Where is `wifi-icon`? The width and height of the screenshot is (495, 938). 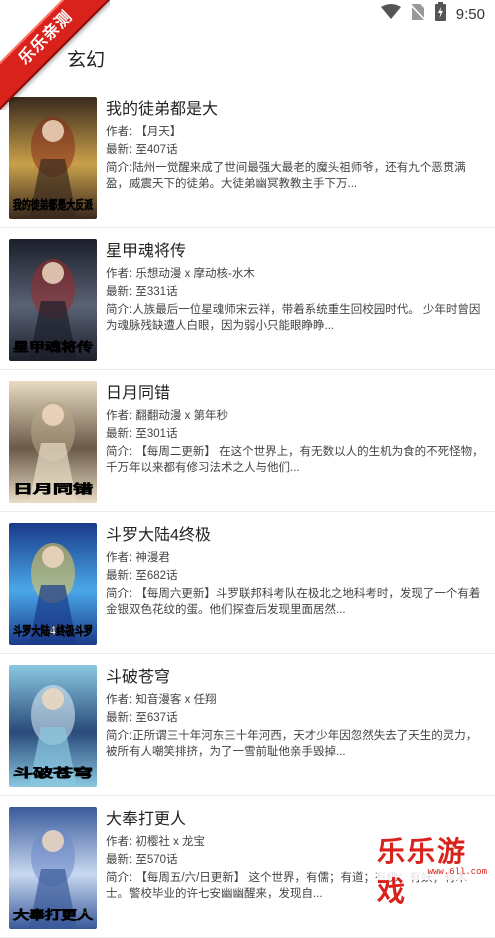
wifi-icon is located at coordinates (390, 14).